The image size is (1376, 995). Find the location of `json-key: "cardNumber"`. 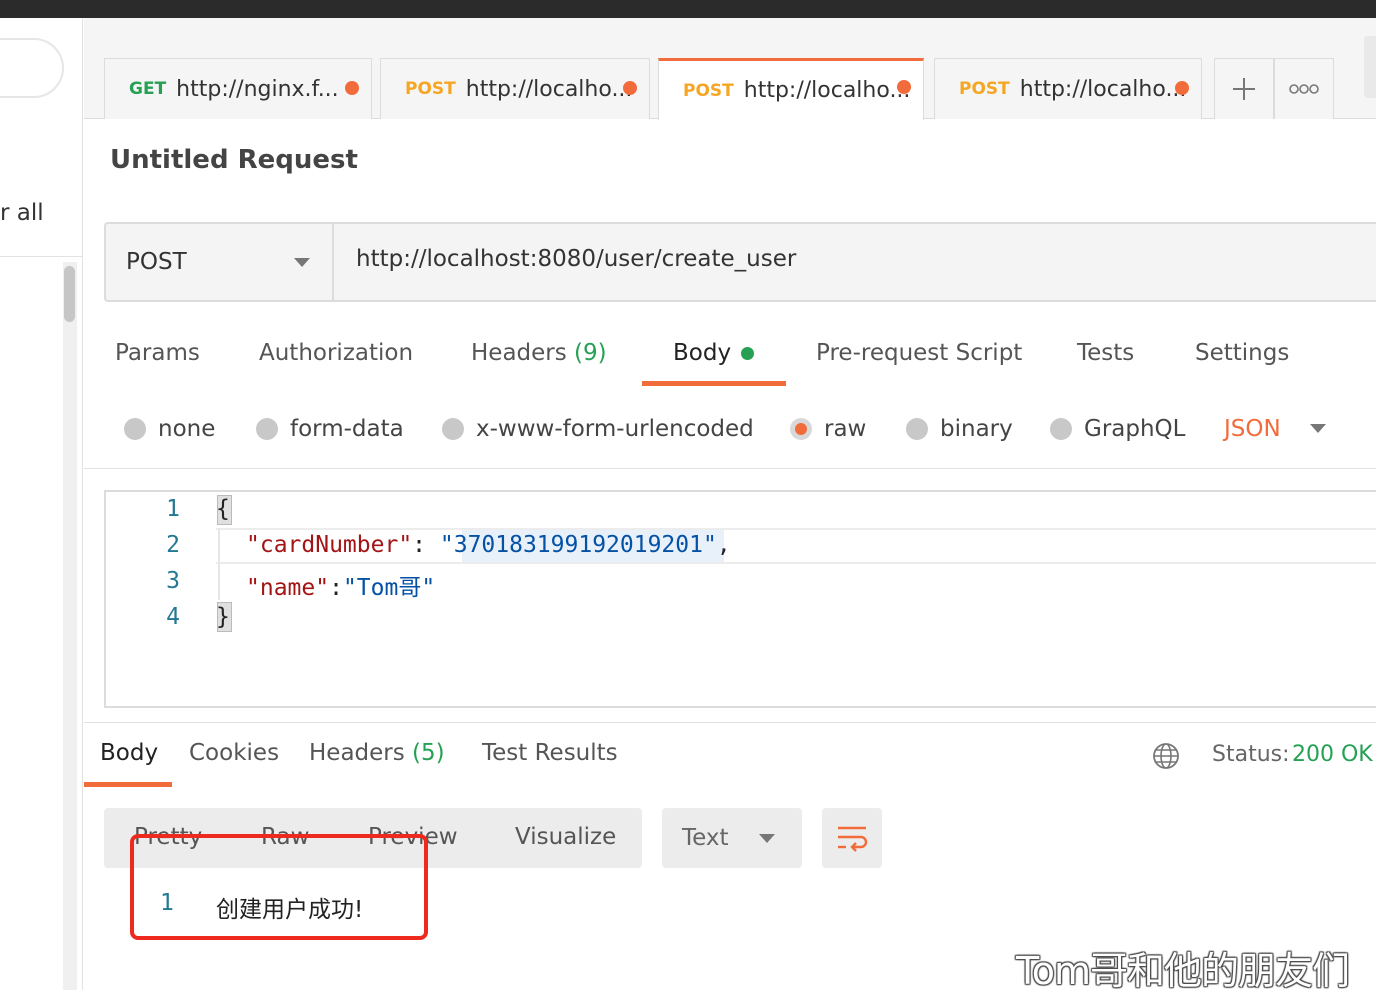

json-key: "cardNumber" is located at coordinates (329, 545).